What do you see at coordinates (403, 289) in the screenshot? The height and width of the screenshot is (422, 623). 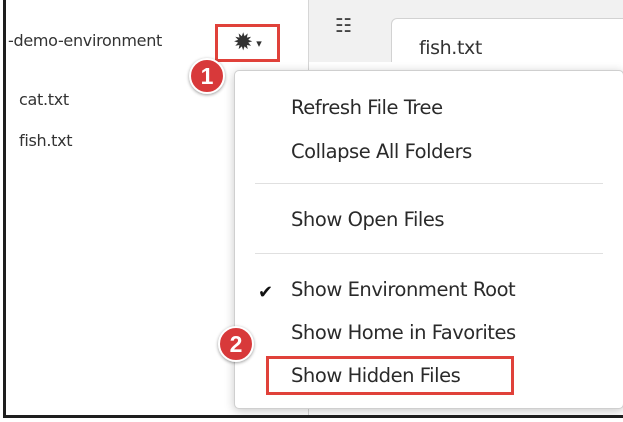 I see `menu-item-show-environment-root: Show Environment Root` at bounding box center [403, 289].